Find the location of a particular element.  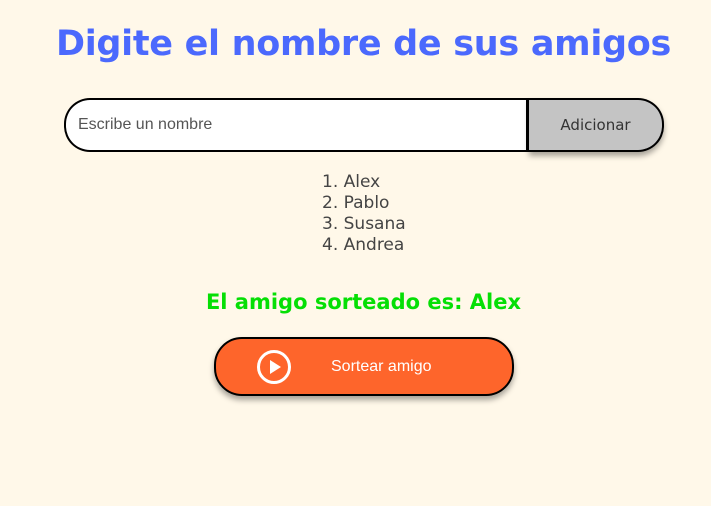

add-button: Adicionar is located at coordinates (596, 125).